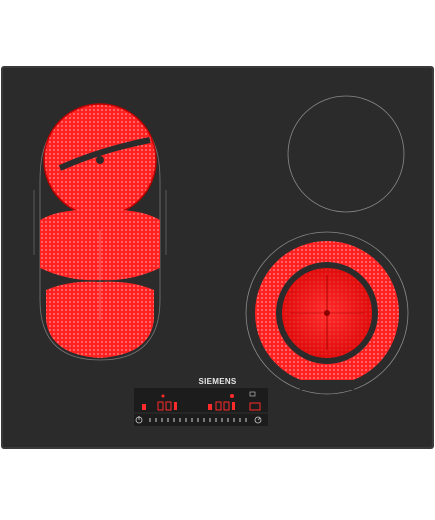 The width and height of the screenshot is (435, 520). What do you see at coordinates (100, 160) in the screenshot?
I see `left-top-center-hub` at bounding box center [100, 160].